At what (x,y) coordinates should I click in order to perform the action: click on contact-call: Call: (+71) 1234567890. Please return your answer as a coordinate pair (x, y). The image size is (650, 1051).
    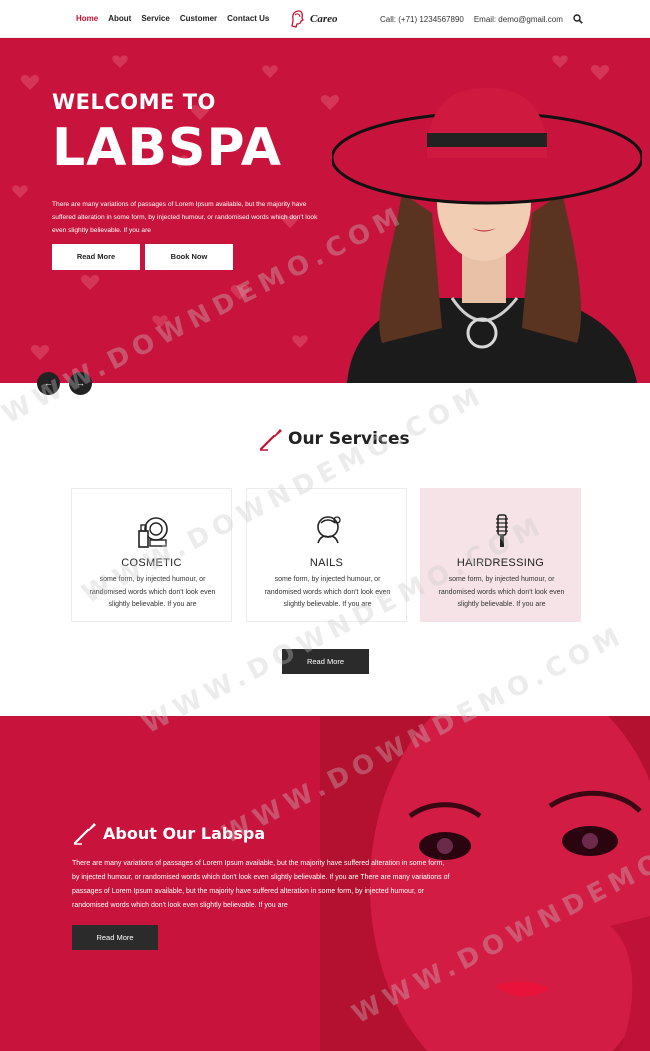
    Looking at the image, I should click on (422, 19).